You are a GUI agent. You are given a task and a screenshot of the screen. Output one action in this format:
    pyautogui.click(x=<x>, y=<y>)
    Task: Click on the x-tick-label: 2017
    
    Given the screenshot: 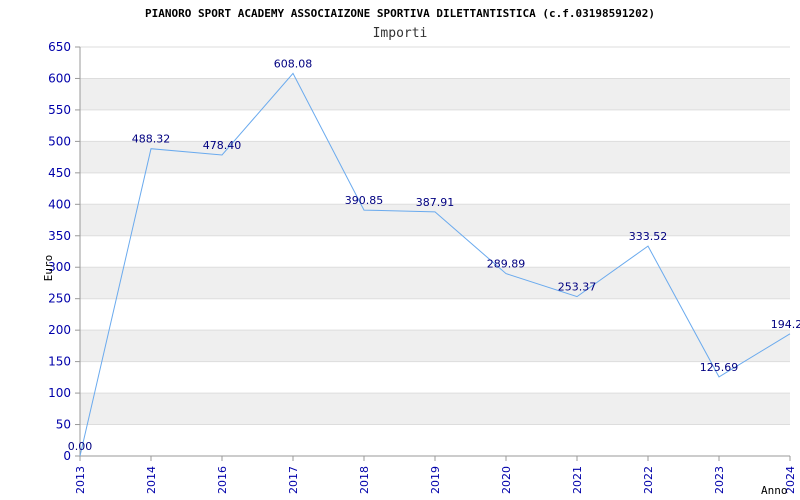 What is the action you would take?
    pyautogui.click(x=293, y=480)
    